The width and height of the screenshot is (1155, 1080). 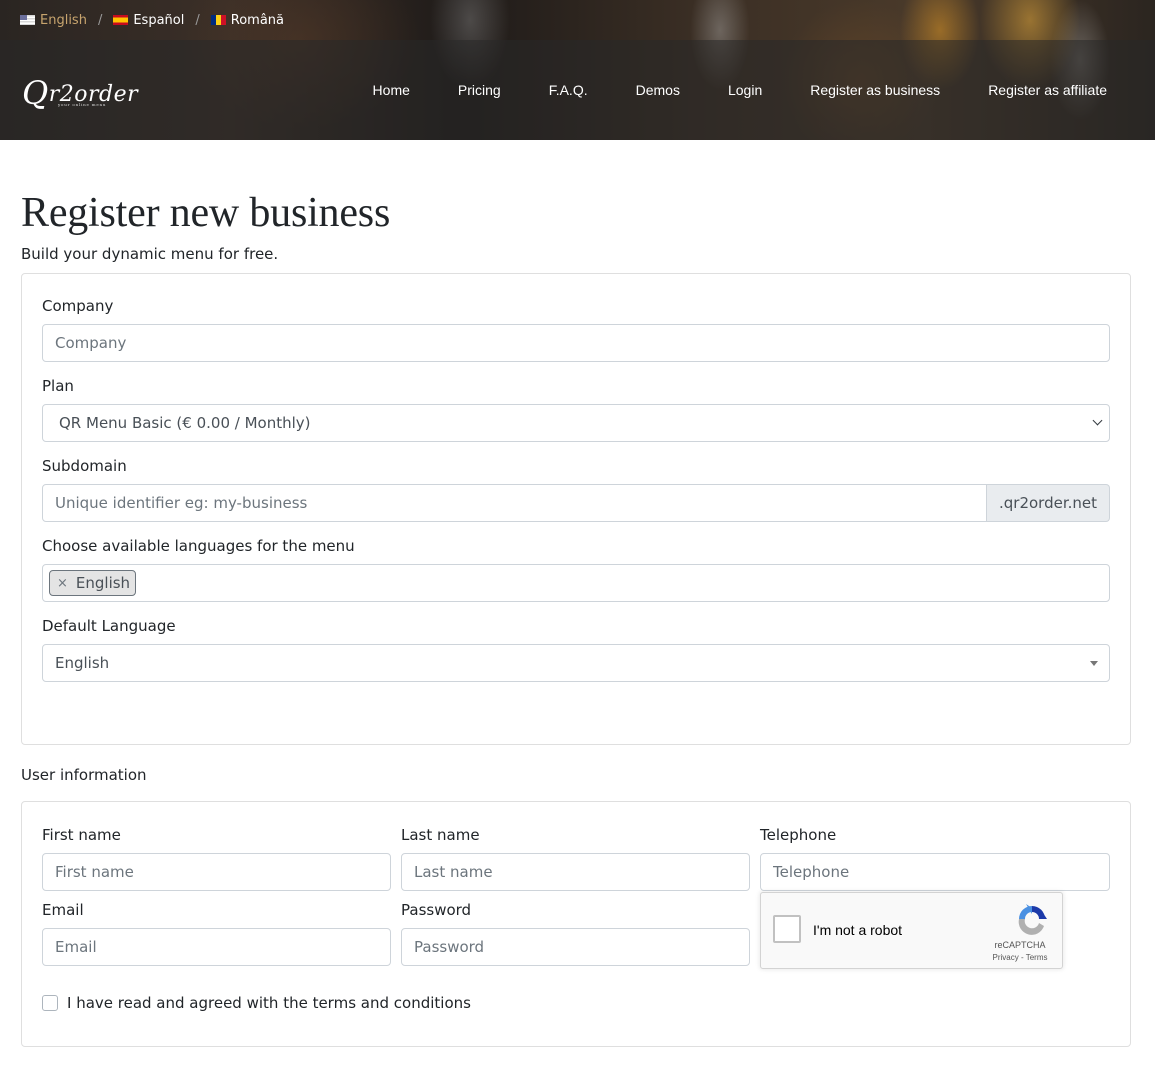 What do you see at coordinates (577, 20) in the screenshot?
I see `language-switcher: English / Español / Română` at bounding box center [577, 20].